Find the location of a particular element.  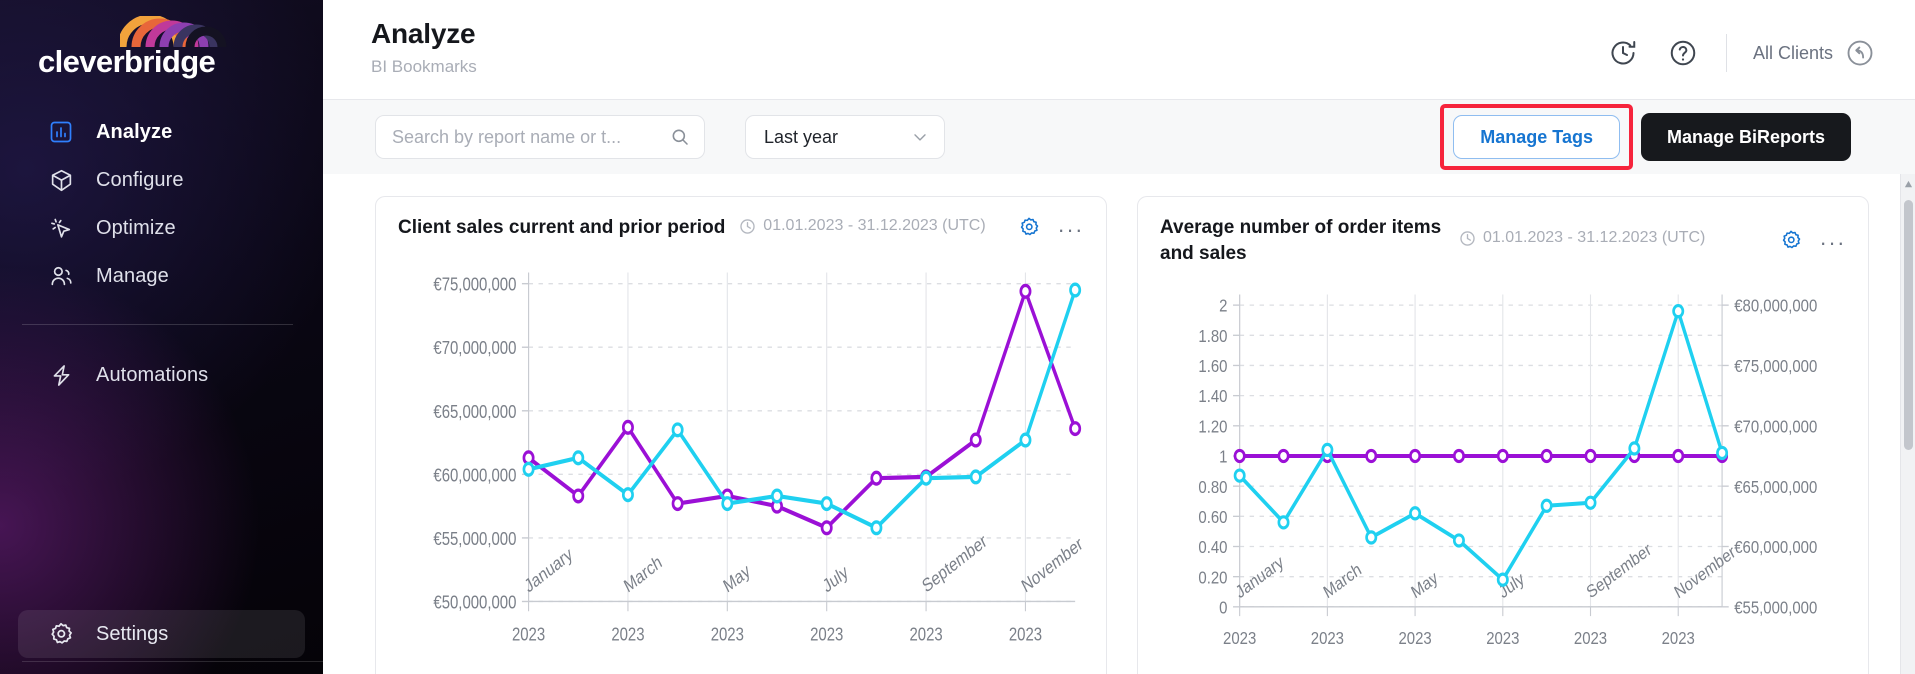

toolbar-left: Last year is located at coordinates (648, 137).